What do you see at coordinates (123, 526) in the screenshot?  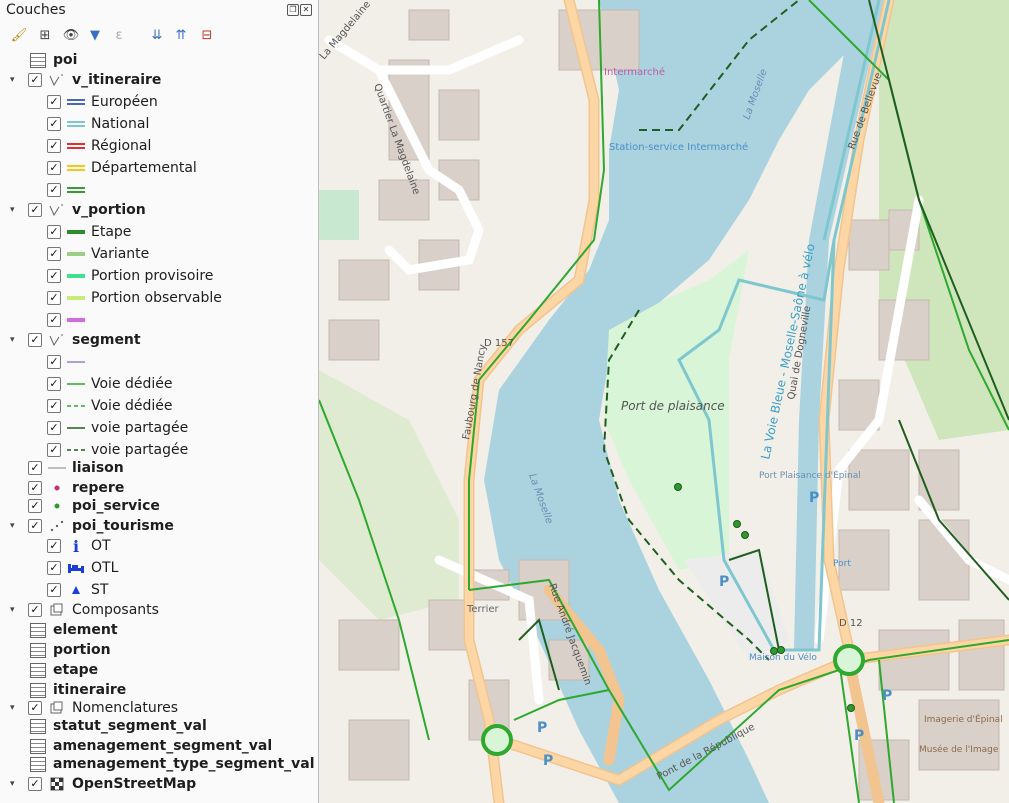 I see `layer-label: poi_tourisme` at bounding box center [123, 526].